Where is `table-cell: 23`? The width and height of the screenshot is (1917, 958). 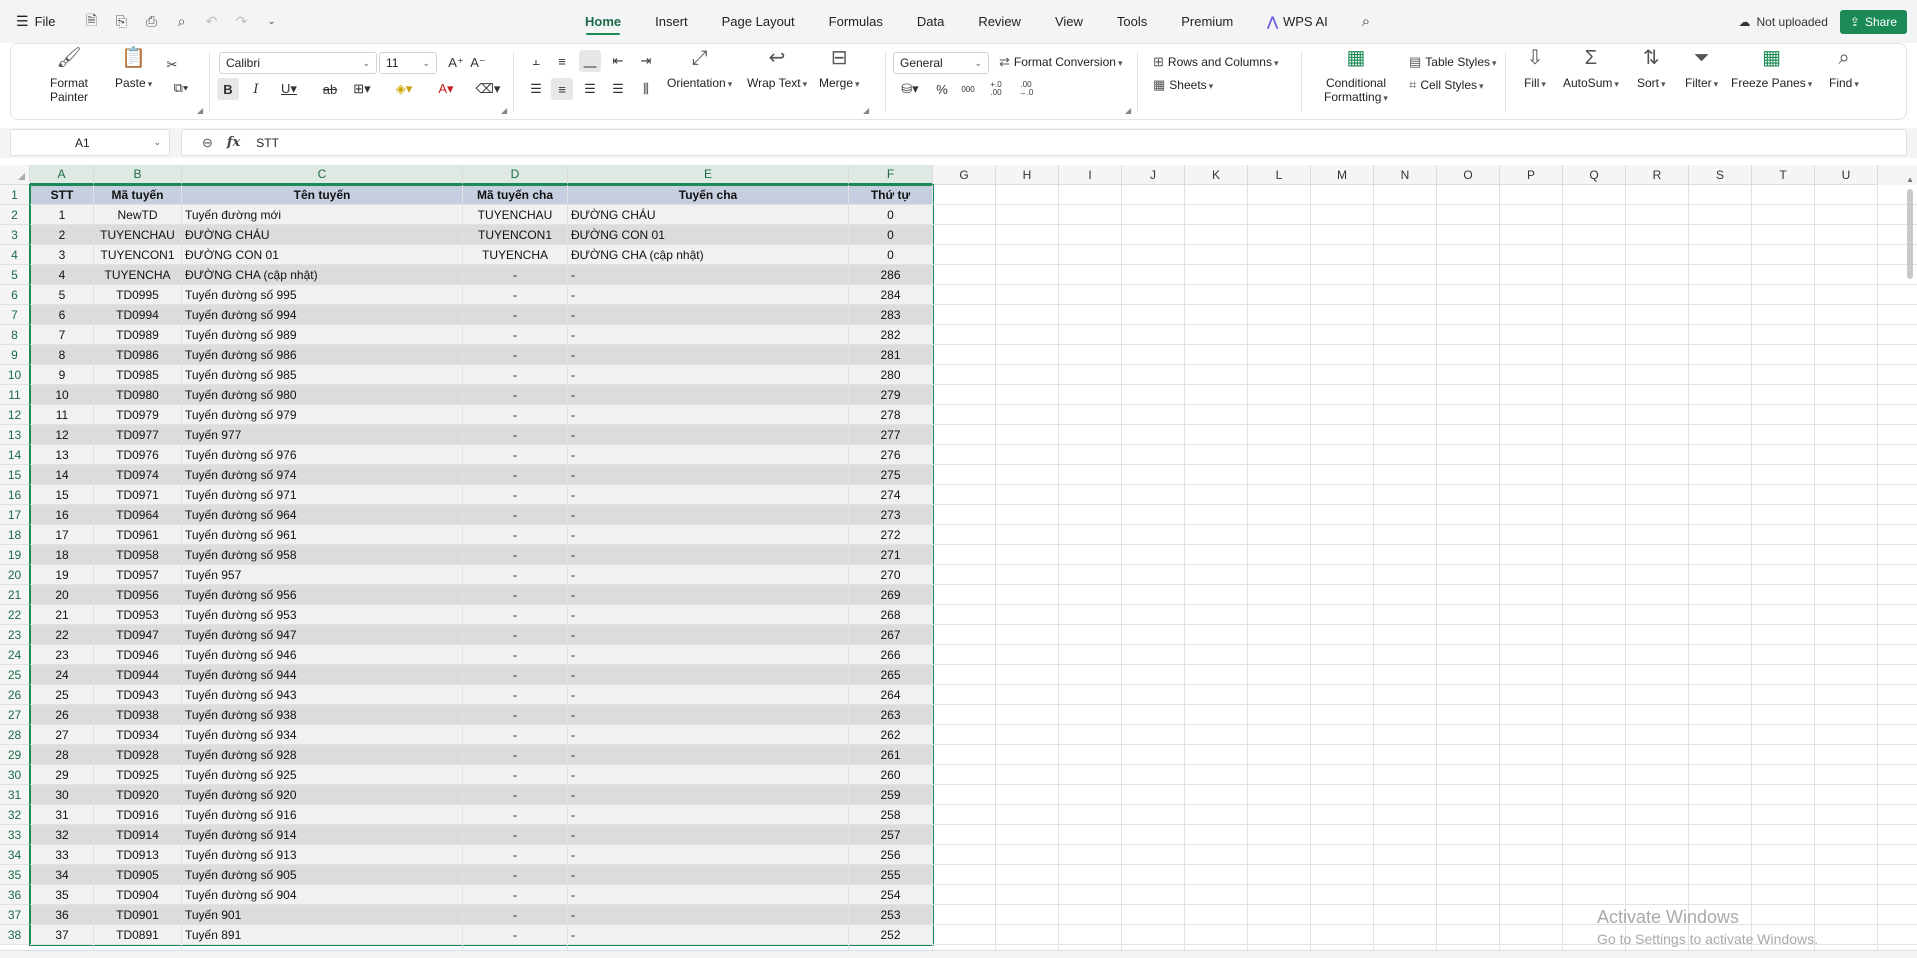 table-cell: 23 is located at coordinates (62, 655).